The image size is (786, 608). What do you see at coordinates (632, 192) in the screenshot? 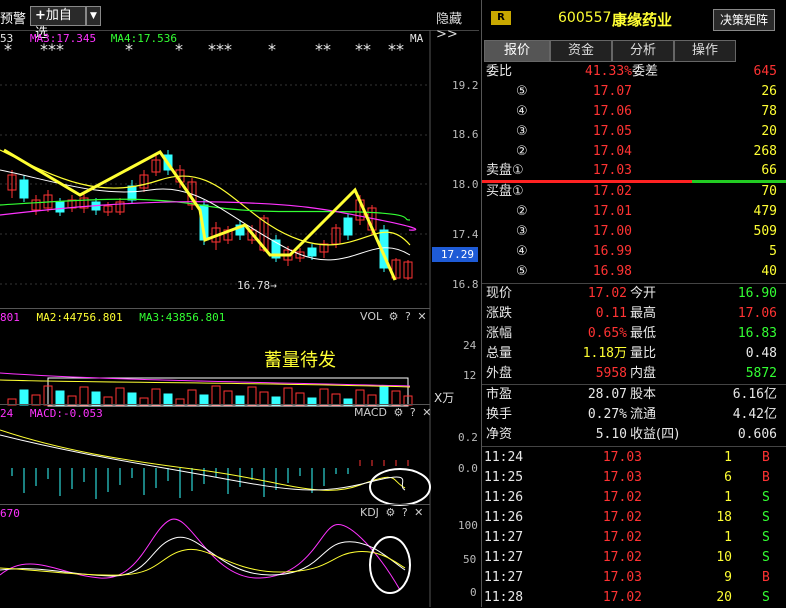
I see `bid-row: 买盘① 17.02 70` at bounding box center [632, 192].